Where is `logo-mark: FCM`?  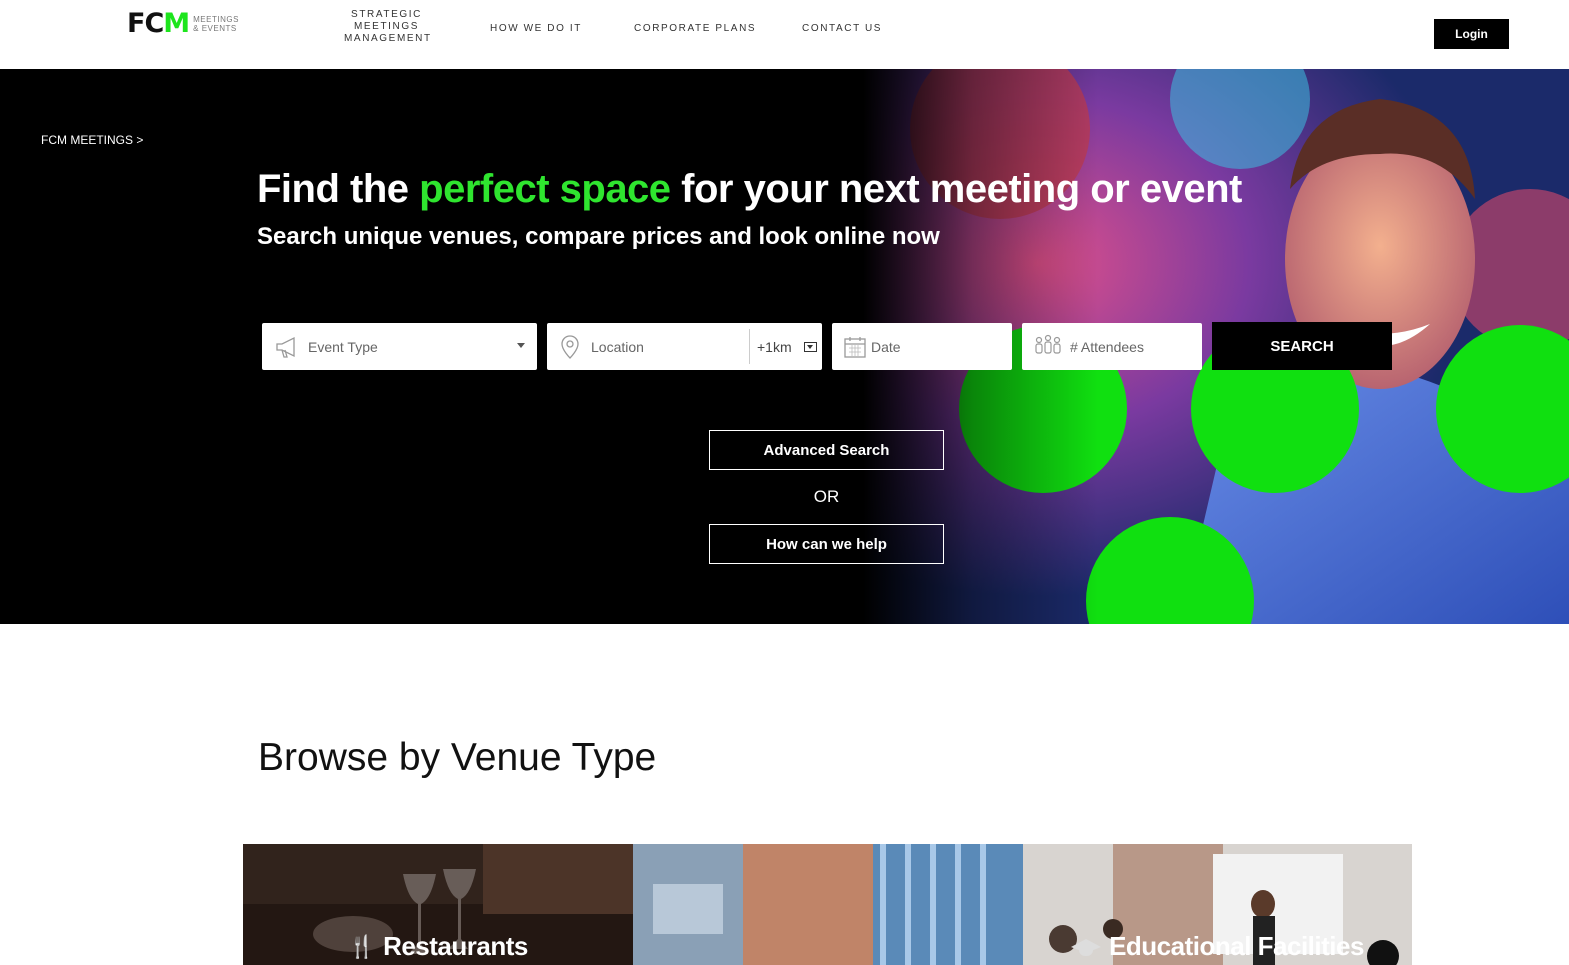 logo-mark: FCM is located at coordinates (158, 23).